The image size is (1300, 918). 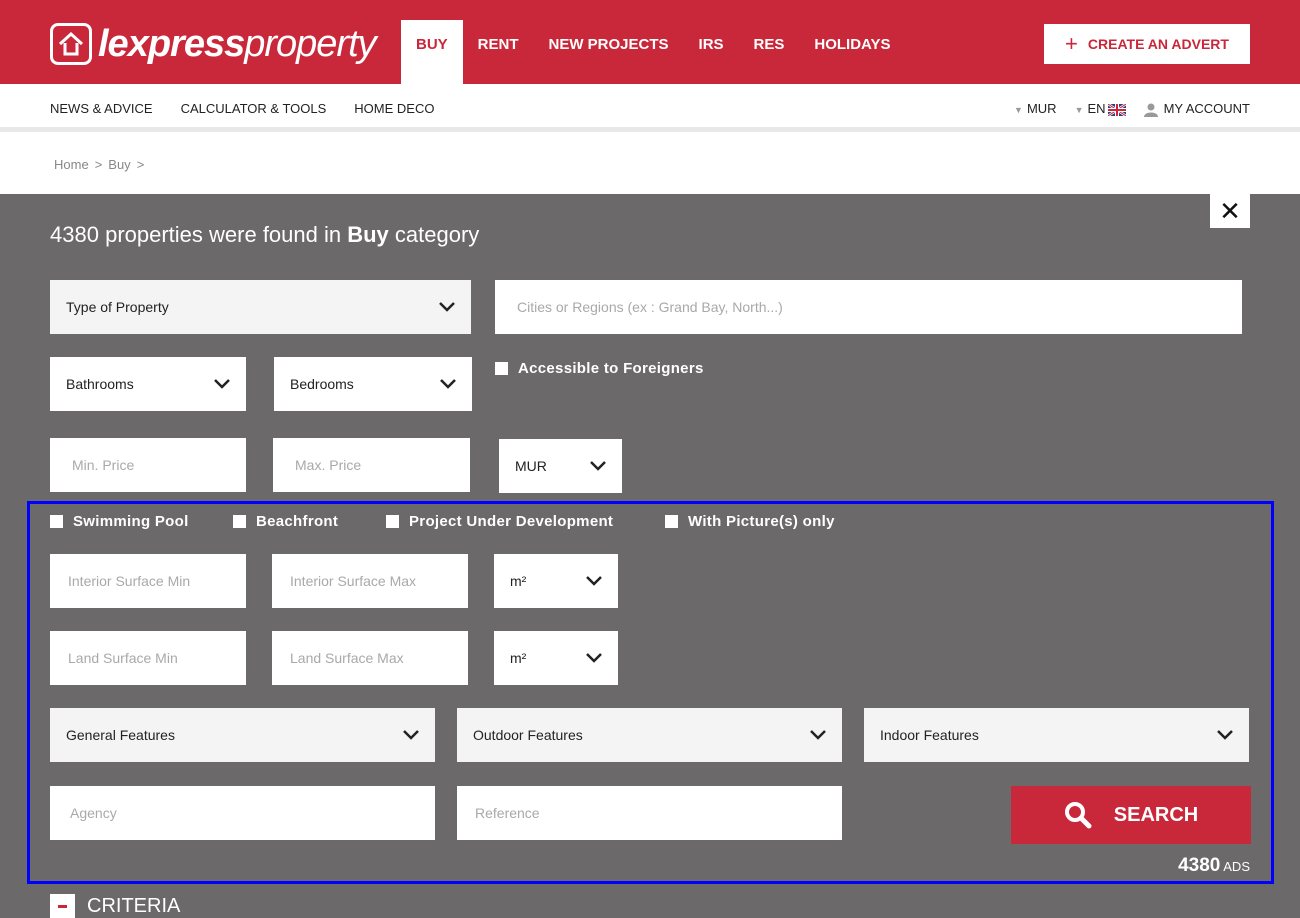 What do you see at coordinates (1214, 865) in the screenshot?
I see `ads-count: 4380 ADS` at bounding box center [1214, 865].